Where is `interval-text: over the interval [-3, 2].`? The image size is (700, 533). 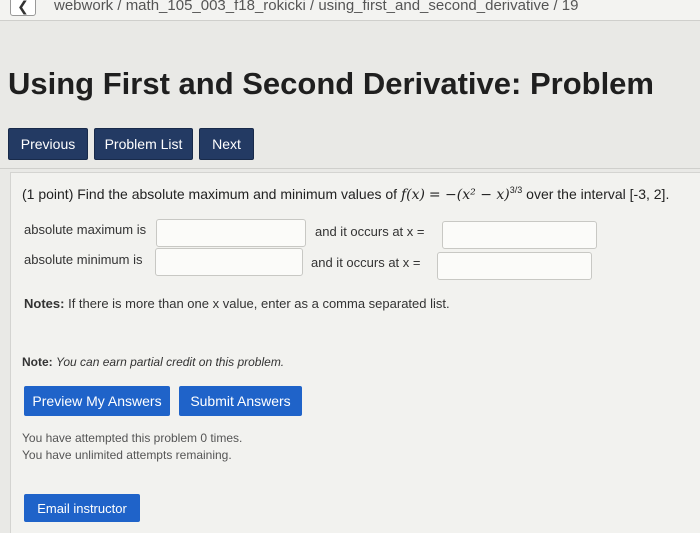
interval-text: over the interval [-3, 2]. is located at coordinates (598, 194).